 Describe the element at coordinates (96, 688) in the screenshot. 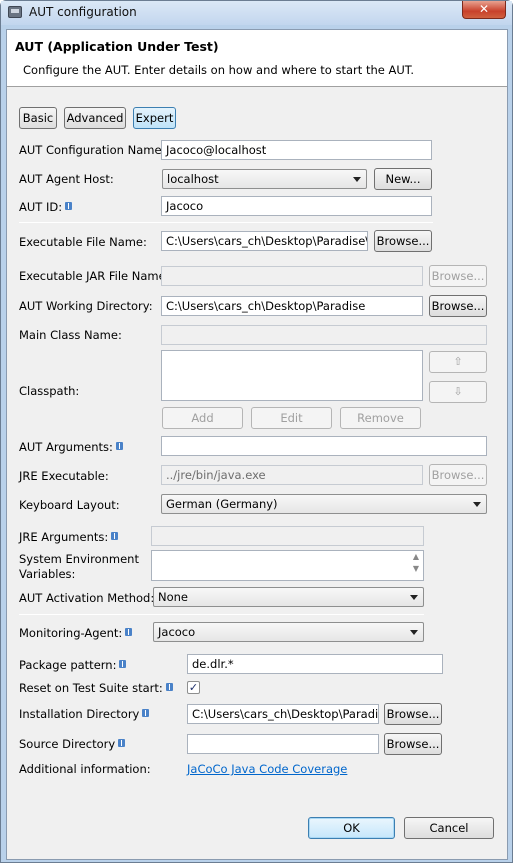

I see `reset-on-start-label: Reset on Test Suite start:` at that location.